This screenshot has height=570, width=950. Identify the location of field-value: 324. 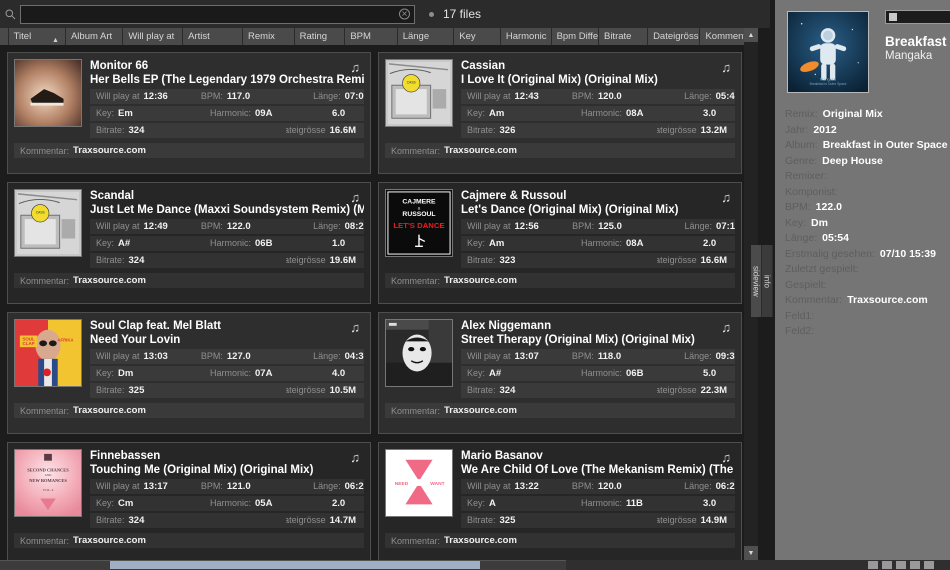
(136, 520).